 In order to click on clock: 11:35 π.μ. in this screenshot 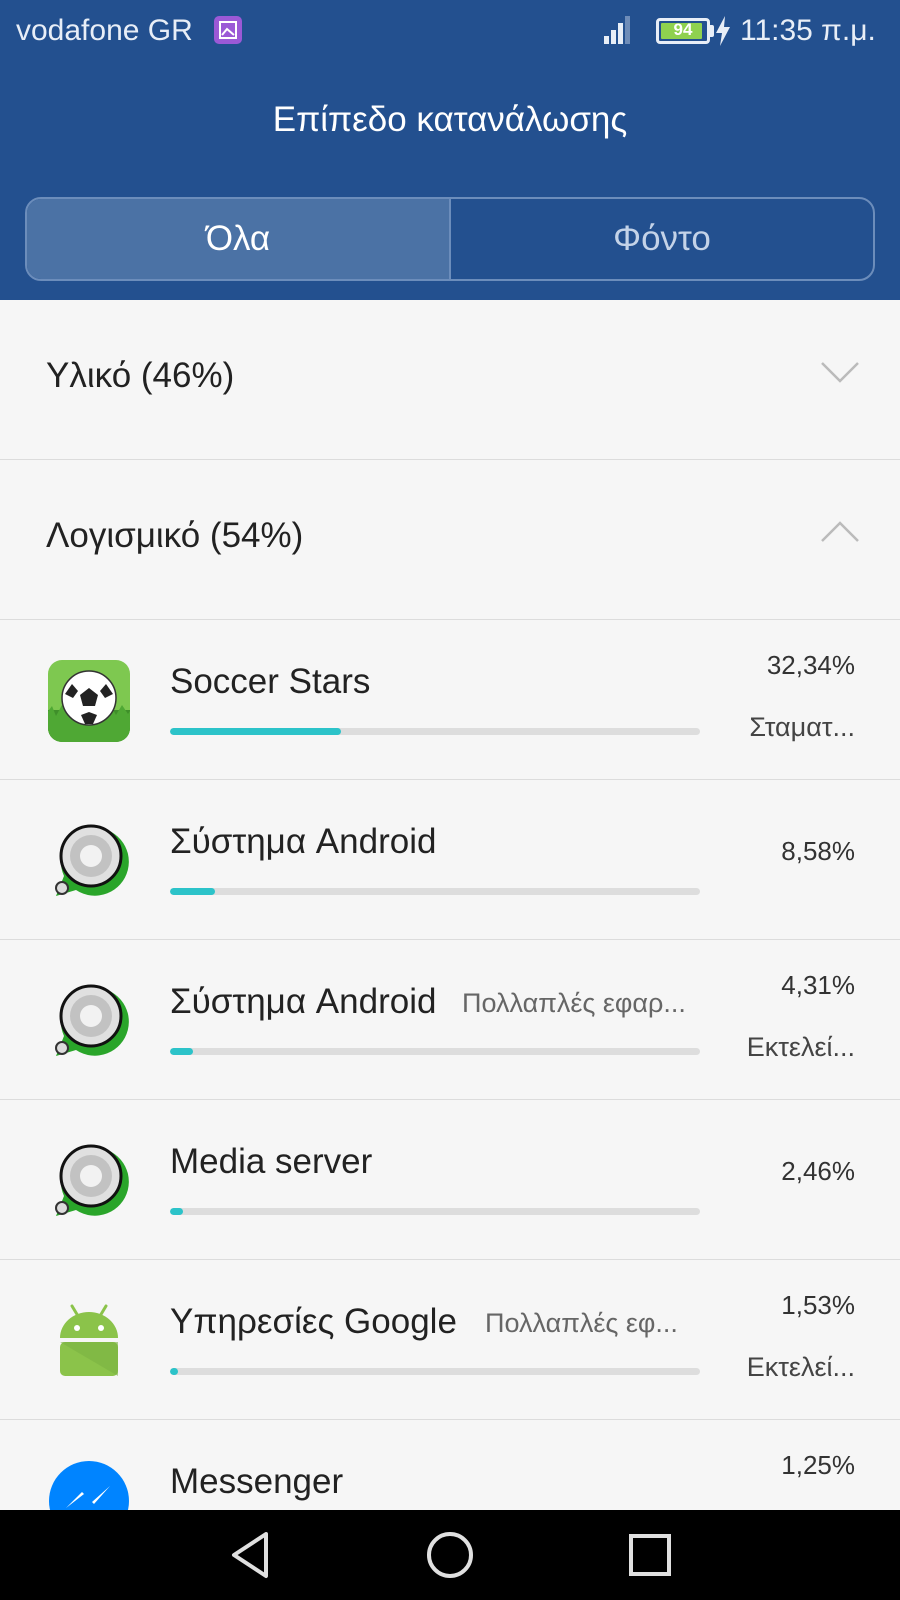, I will do `click(808, 30)`.